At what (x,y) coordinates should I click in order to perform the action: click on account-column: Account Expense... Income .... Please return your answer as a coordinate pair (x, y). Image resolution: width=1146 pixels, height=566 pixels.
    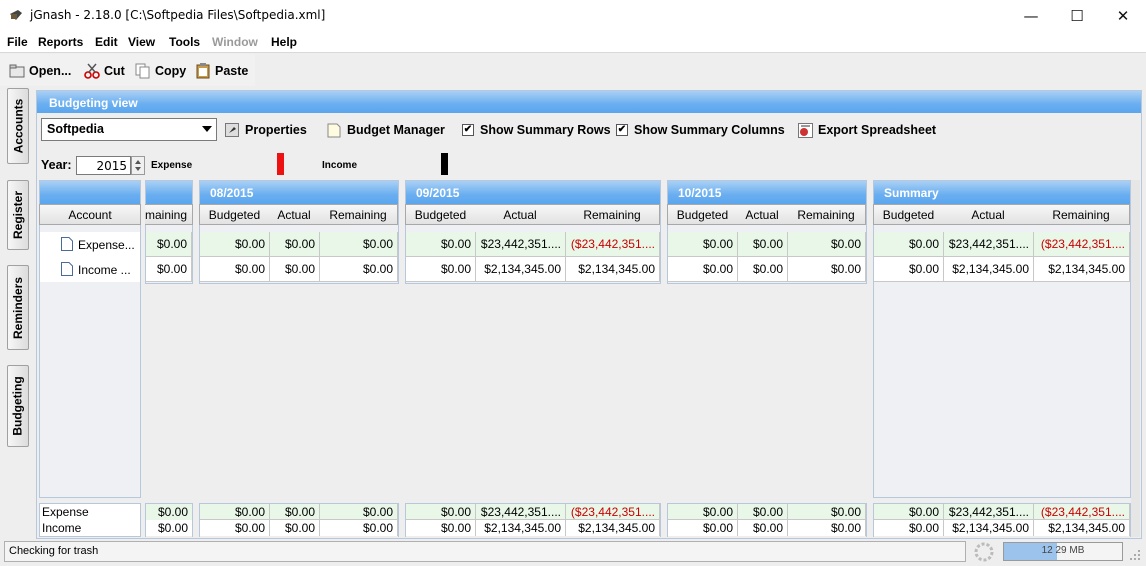
    Looking at the image, I should click on (90, 339).